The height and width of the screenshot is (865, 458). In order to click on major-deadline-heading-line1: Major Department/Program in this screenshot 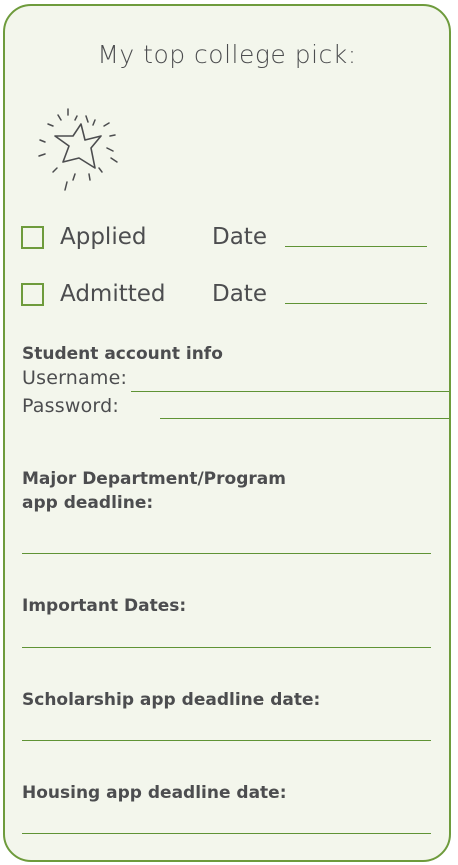, I will do `click(154, 479)`.